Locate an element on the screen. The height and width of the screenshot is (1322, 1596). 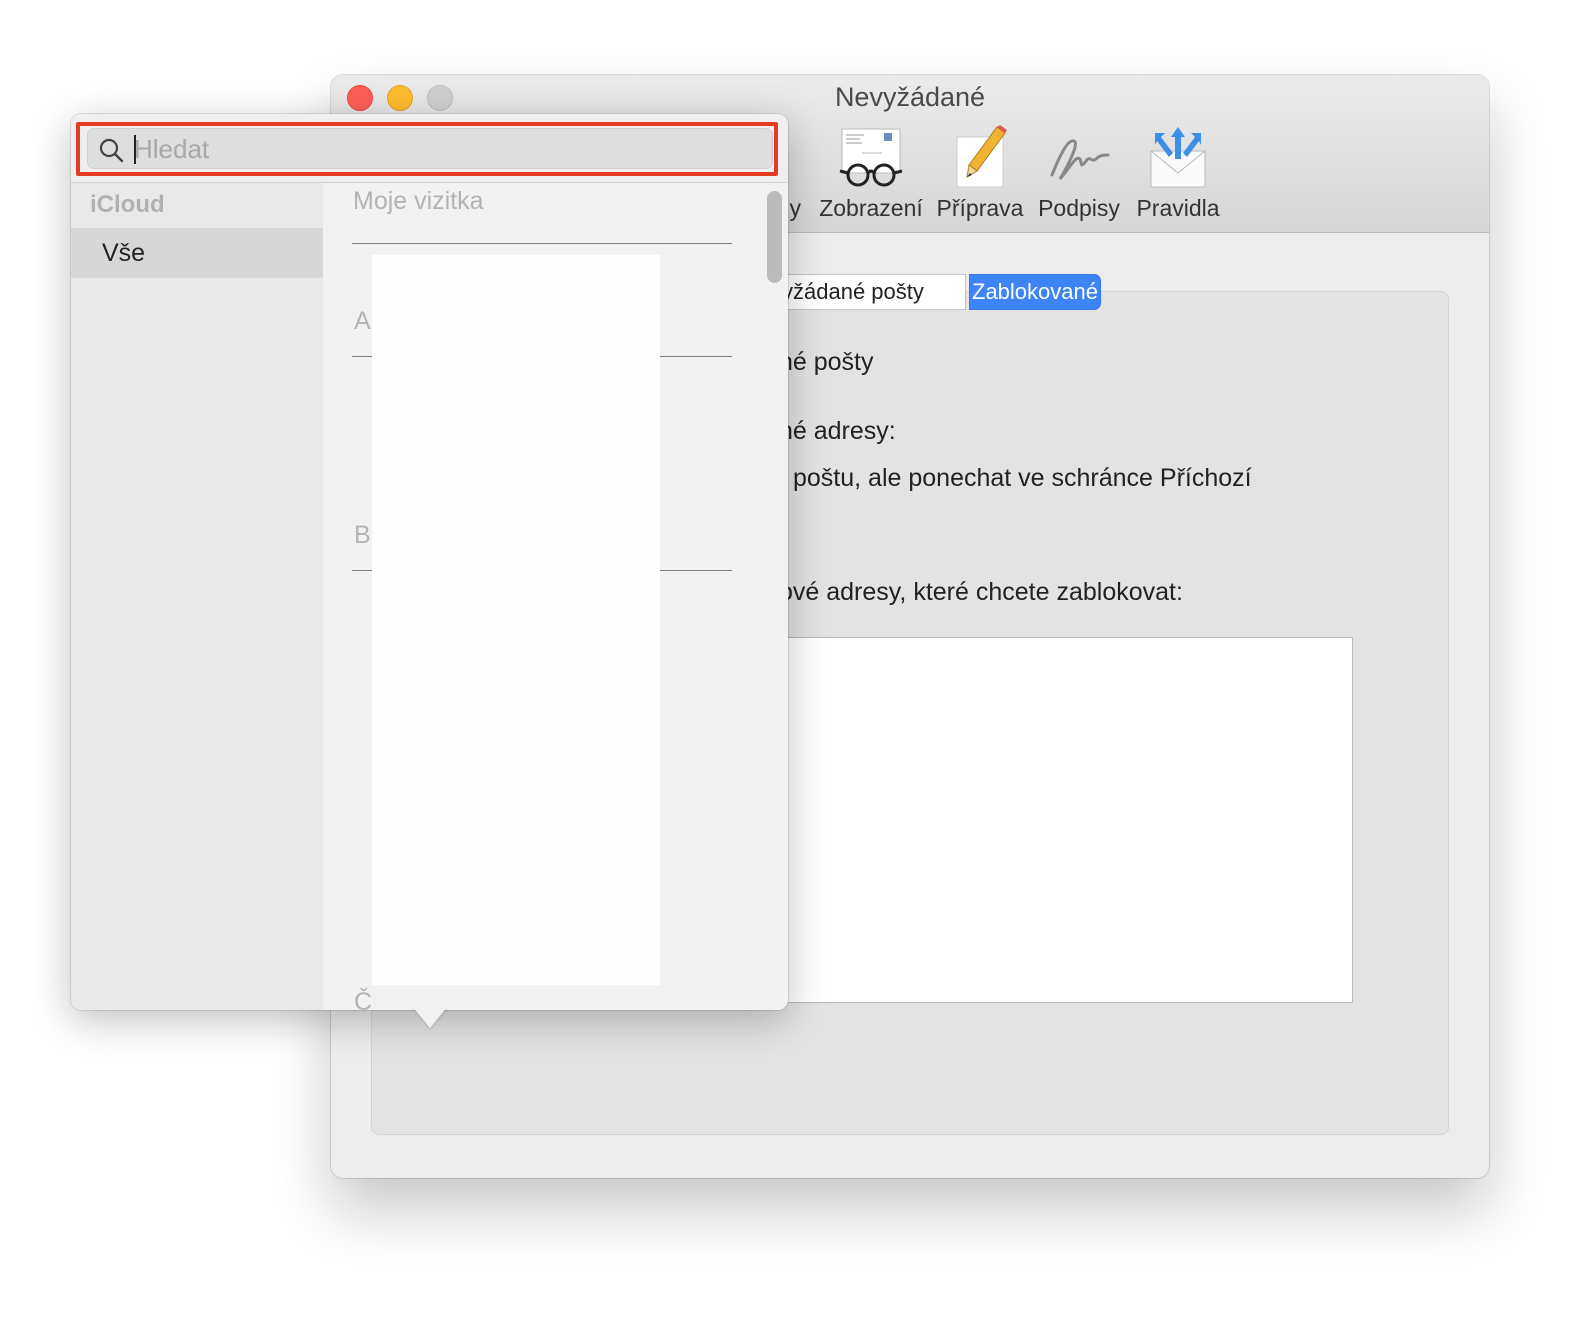
group-item-all: Vše is located at coordinates (197, 253).